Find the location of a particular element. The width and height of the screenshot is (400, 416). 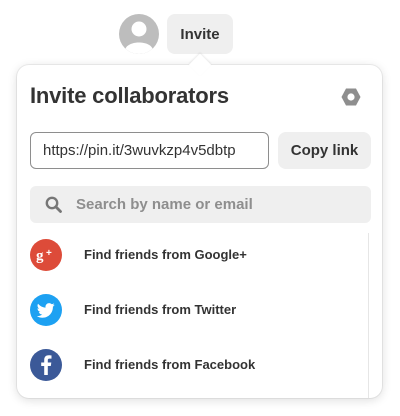

user-silhouette-icon is located at coordinates (139, 37).